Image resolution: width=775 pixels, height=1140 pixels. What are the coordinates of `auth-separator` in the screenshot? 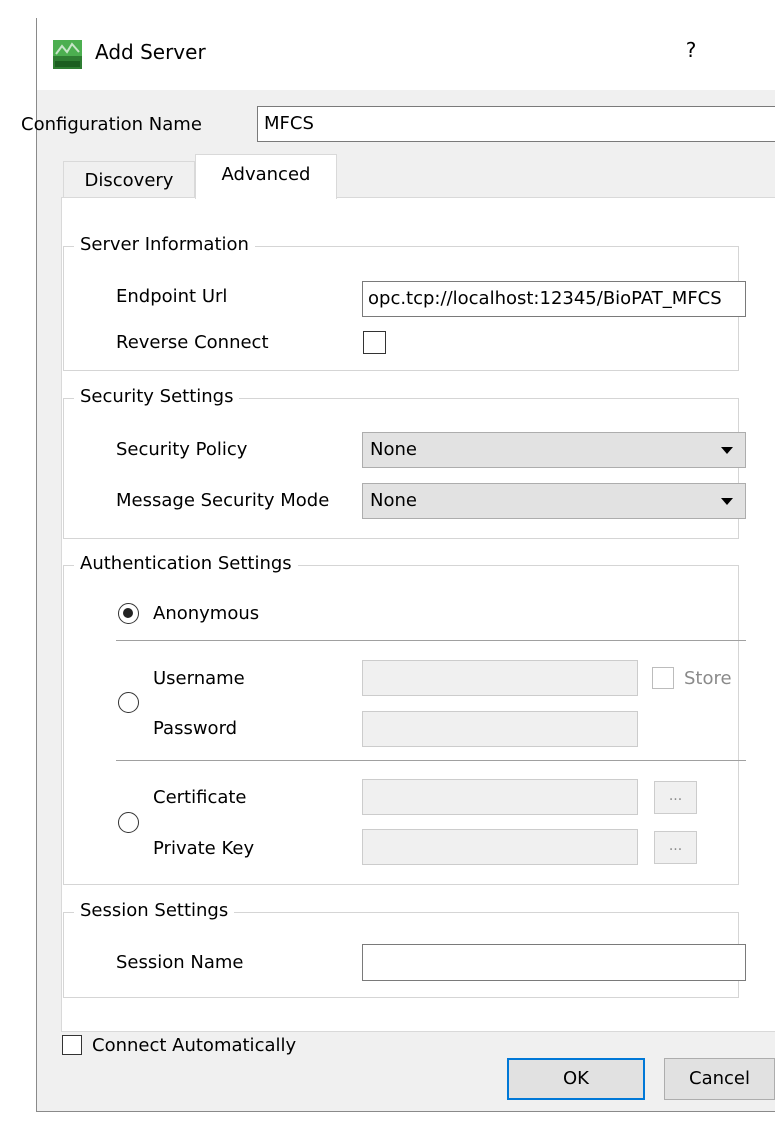 It's located at (431, 640).